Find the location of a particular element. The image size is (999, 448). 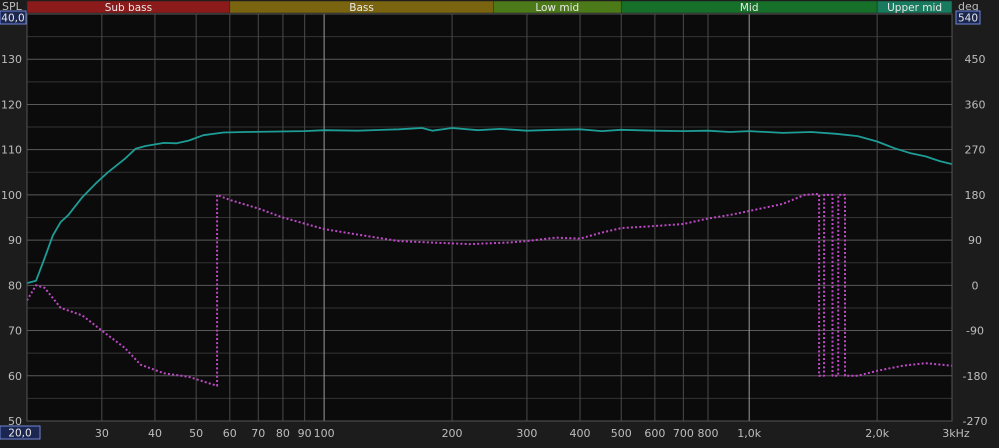

y-right-tick-label: -180 is located at coordinates (975, 376).